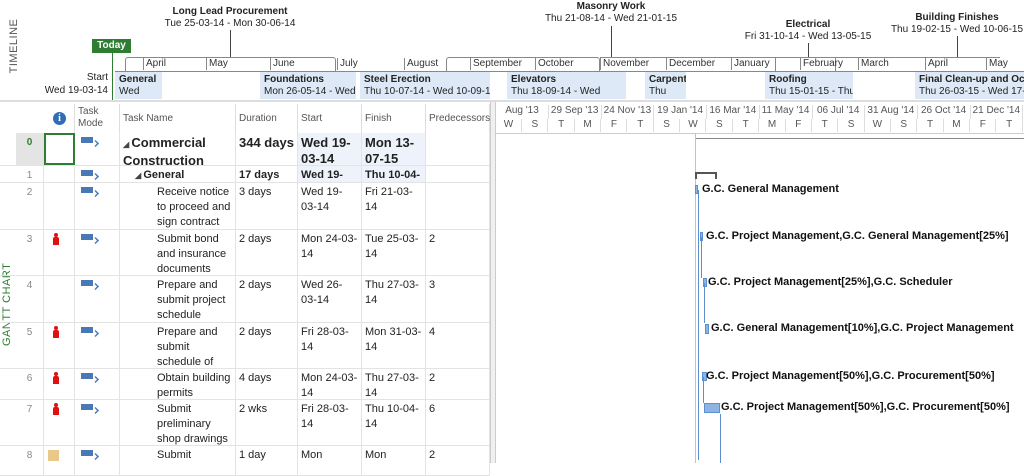 The image size is (1024, 476). Describe the element at coordinates (330, 118) in the screenshot. I see `start-header: Start` at that location.